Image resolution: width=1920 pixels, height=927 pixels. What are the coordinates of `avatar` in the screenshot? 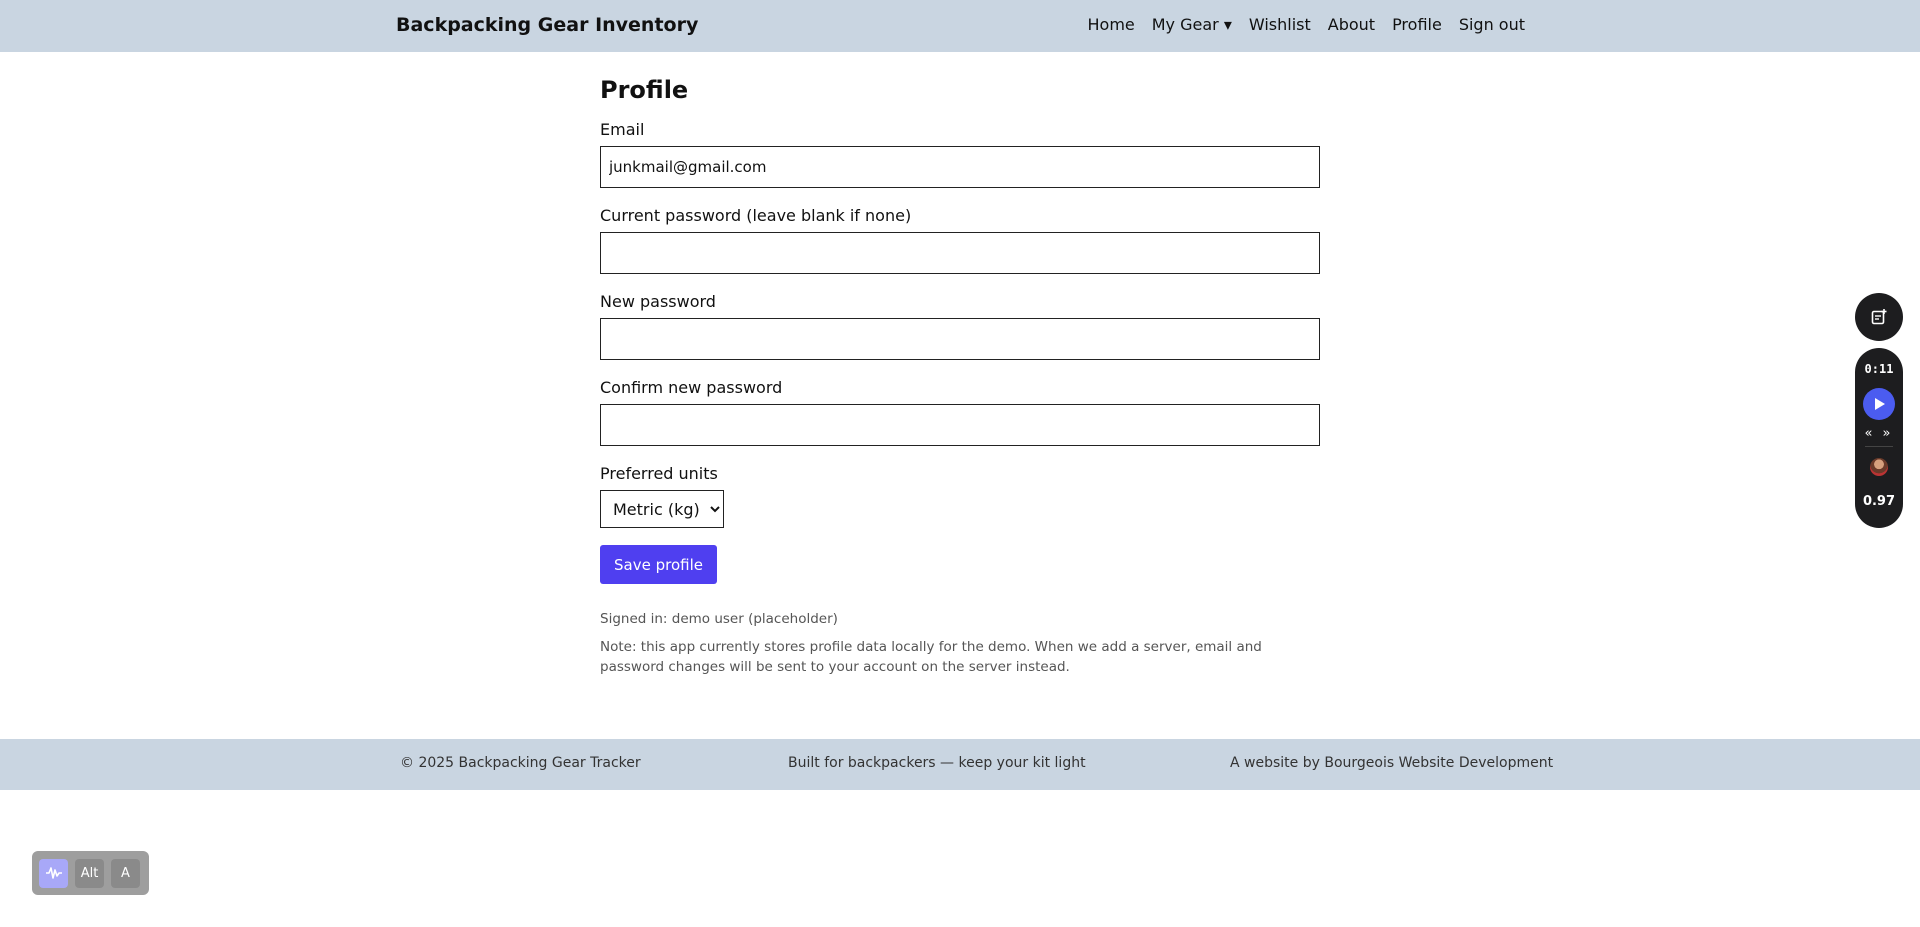 It's located at (1879, 467).